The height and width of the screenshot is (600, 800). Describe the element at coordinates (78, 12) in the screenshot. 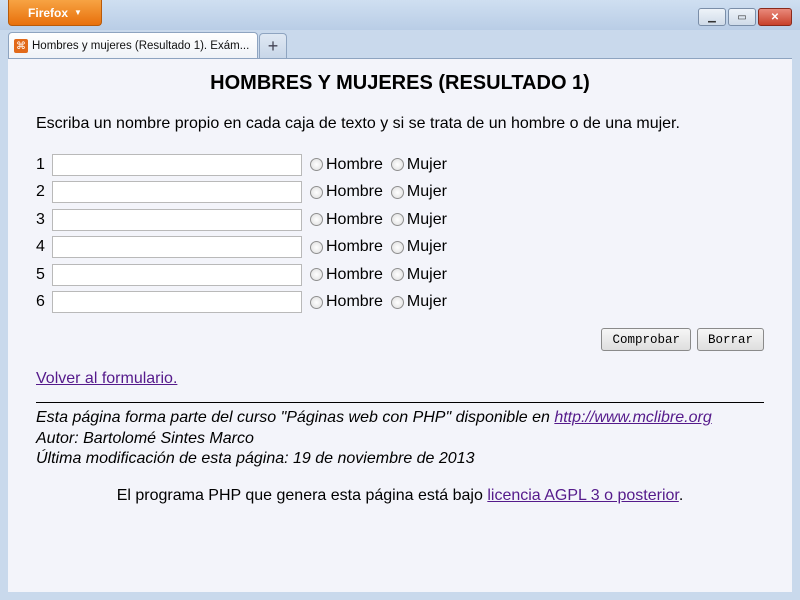

I see `chevron-down-icon: ▼` at that location.